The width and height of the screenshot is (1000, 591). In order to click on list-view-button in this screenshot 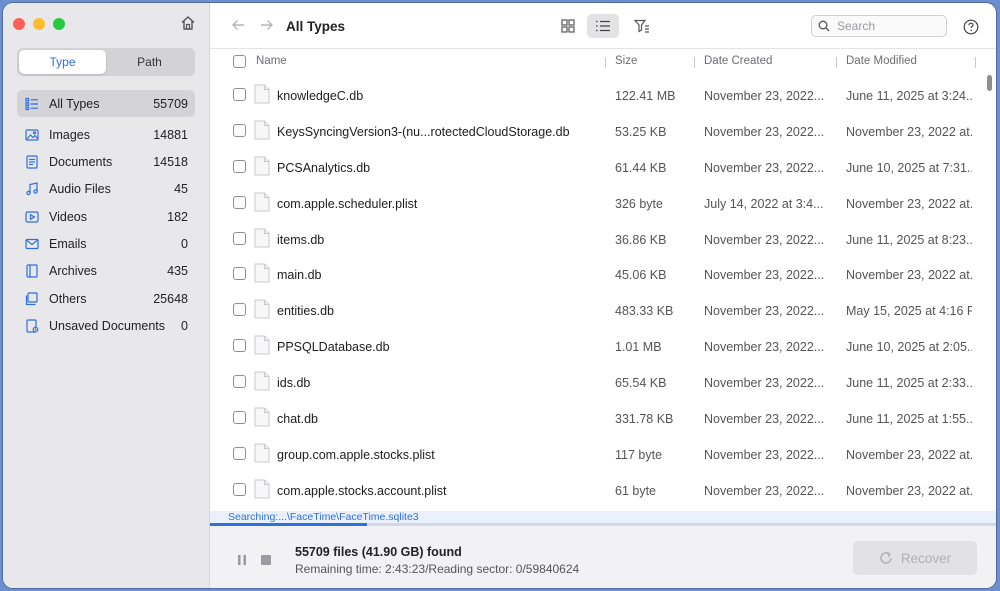, I will do `click(603, 26)`.